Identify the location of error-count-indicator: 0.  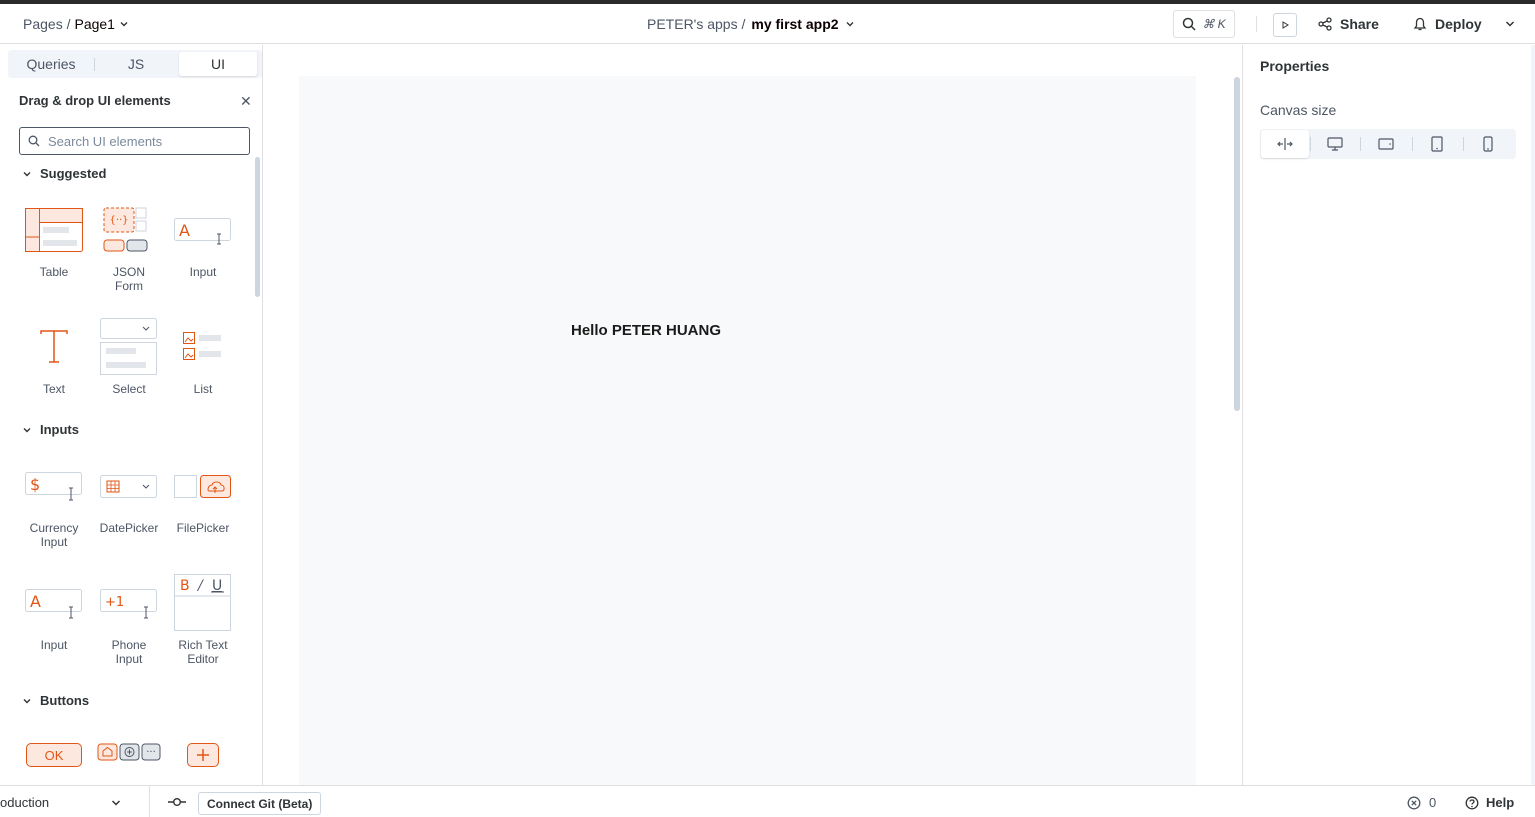
(1421, 802).